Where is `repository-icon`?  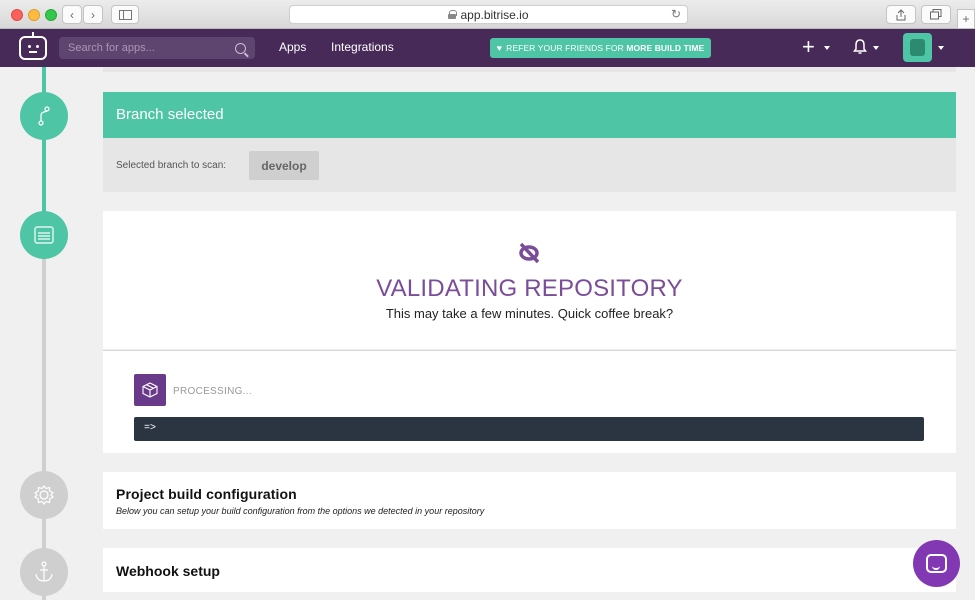
repository-icon is located at coordinates (44, 235).